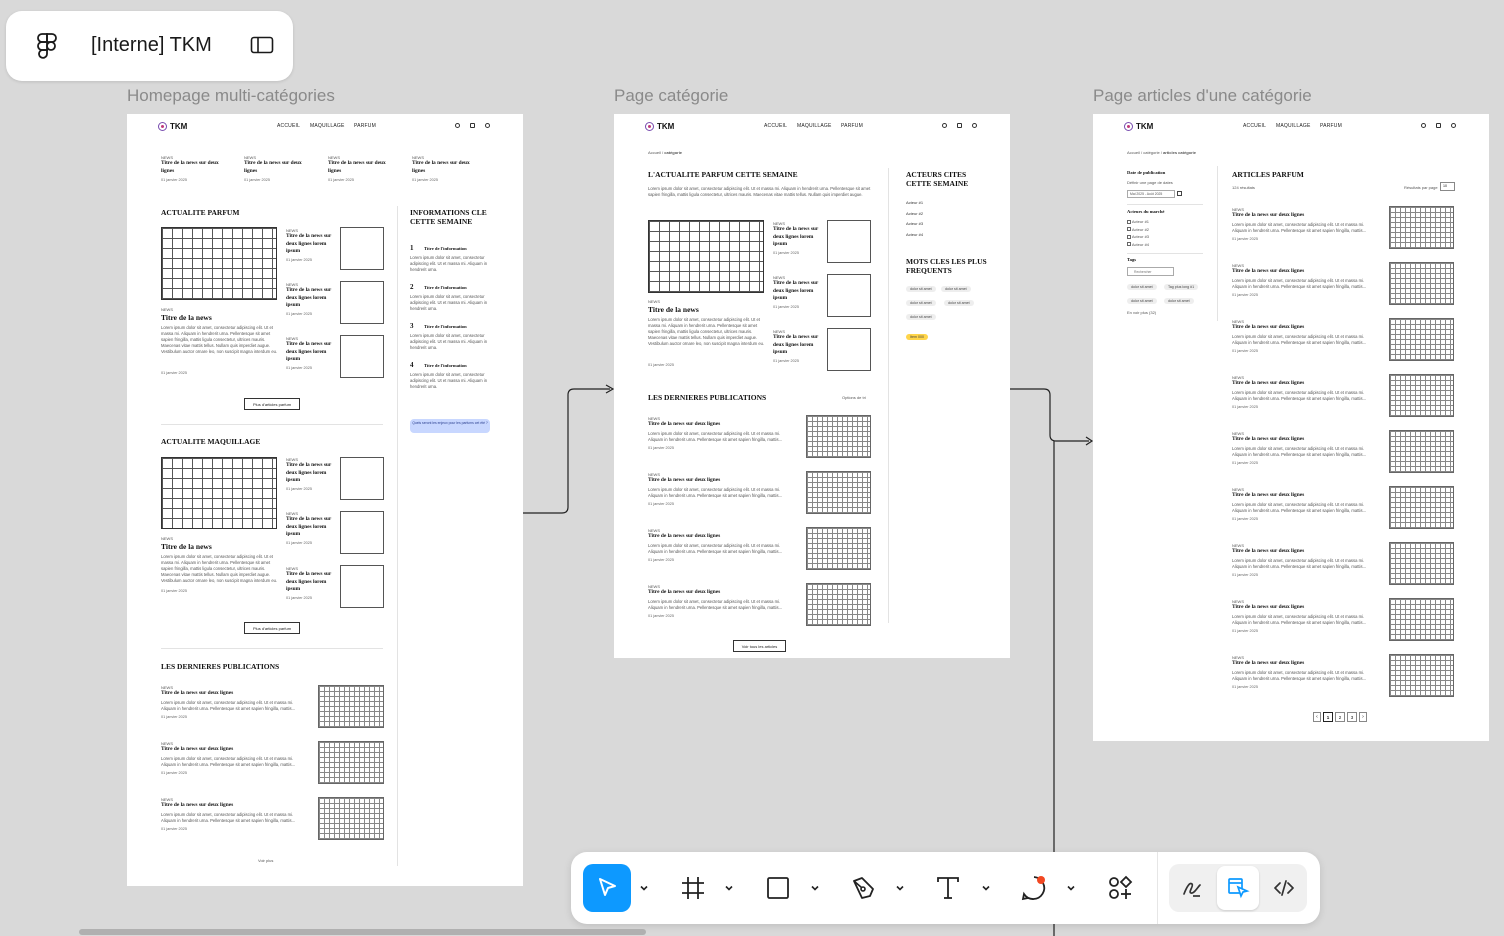 This screenshot has width=1504, height=936. I want to click on comment-tool-button, so click(1034, 888).